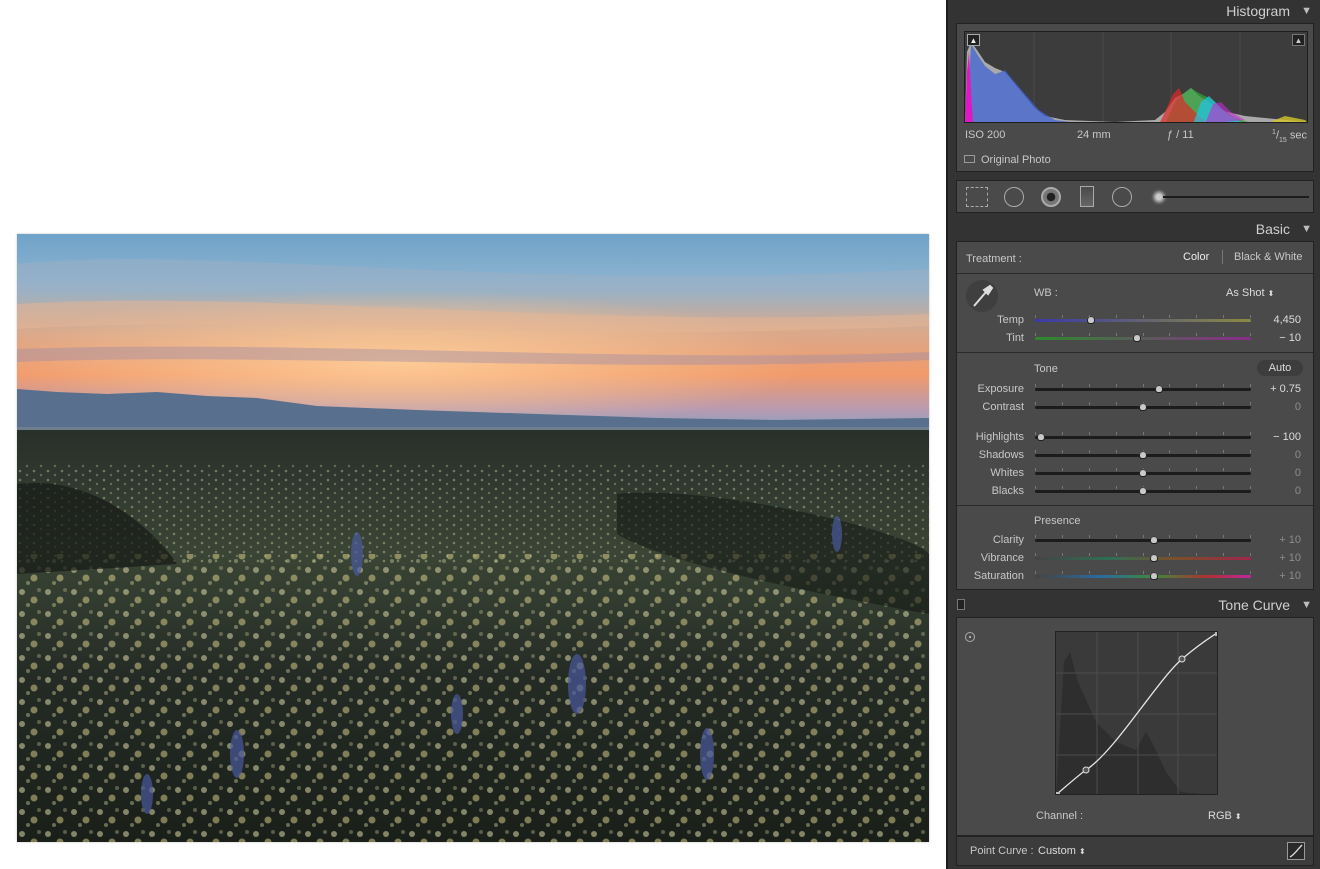  Describe the element at coordinates (1060, 816) in the screenshot. I see `channel-label: Channel :` at that location.